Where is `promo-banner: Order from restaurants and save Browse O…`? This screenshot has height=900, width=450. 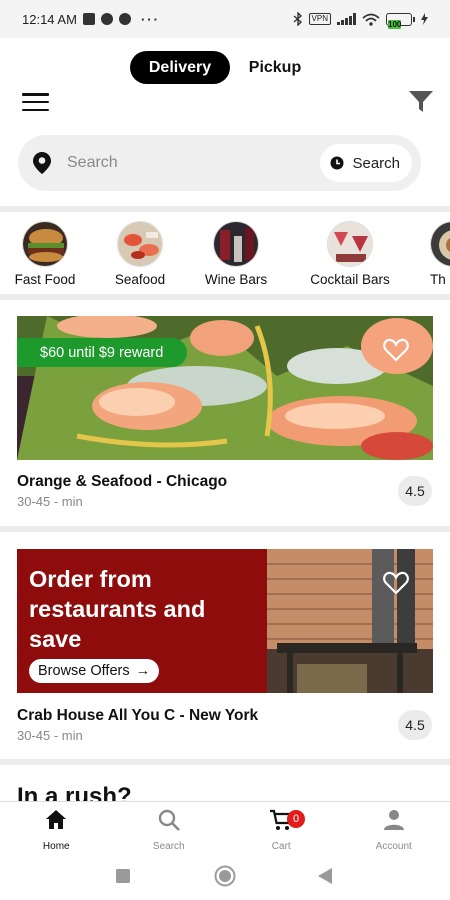
promo-banner: Order from restaurants and save Browse O… is located at coordinates (142, 621).